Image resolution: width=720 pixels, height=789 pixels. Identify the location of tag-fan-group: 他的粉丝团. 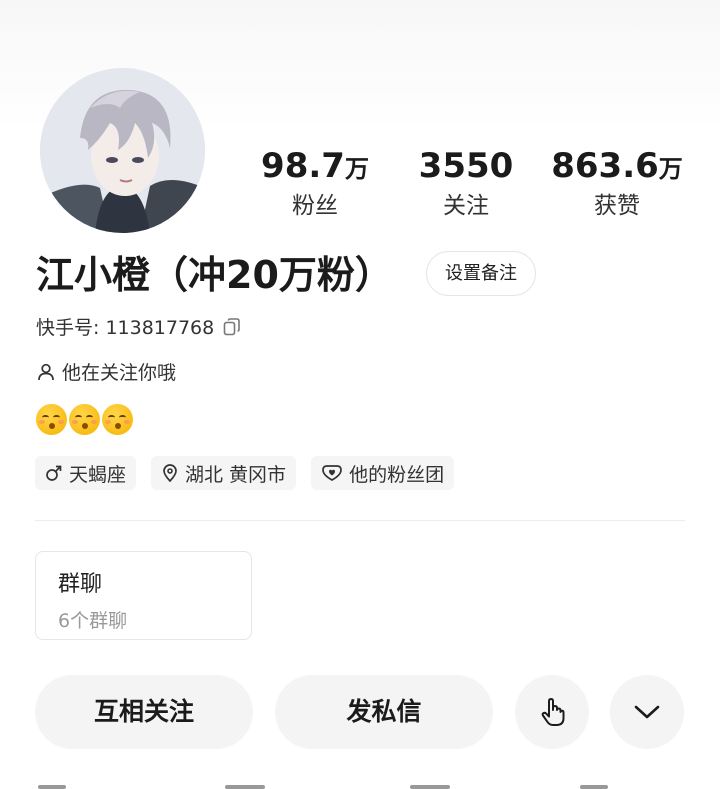
(383, 473).